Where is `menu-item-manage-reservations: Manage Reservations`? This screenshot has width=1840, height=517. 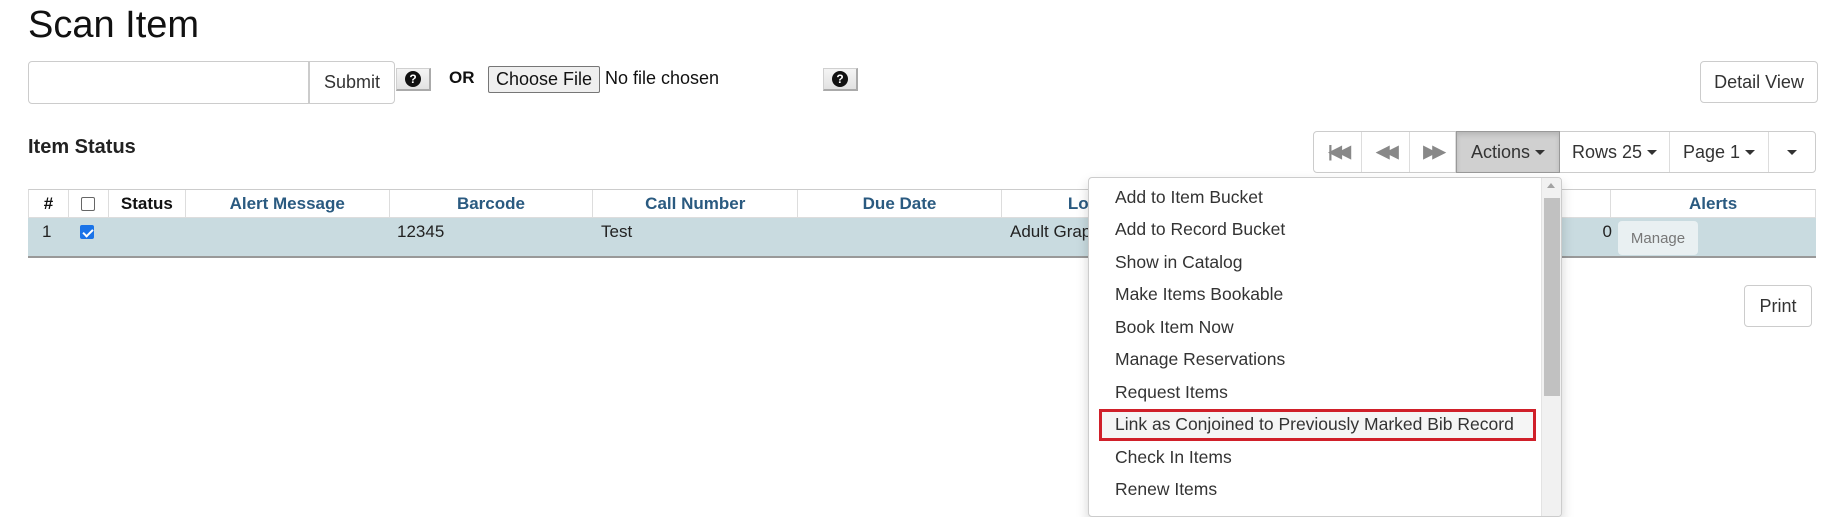
menu-item-manage-reservations: Manage Reservations is located at coordinates (1316, 360).